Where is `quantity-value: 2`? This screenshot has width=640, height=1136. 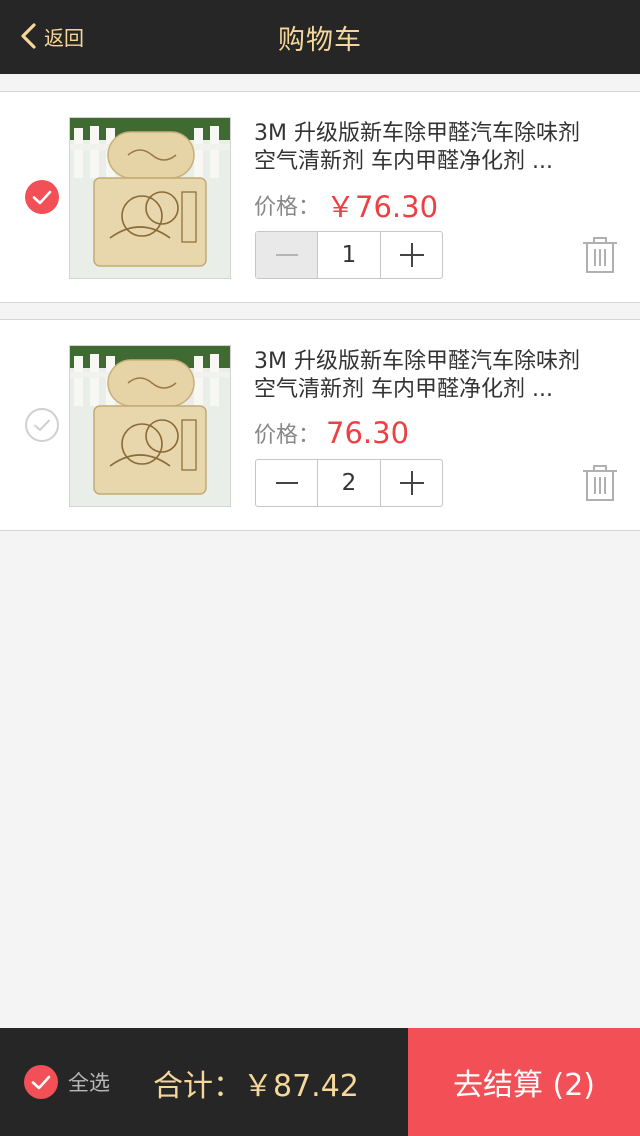
quantity-value: 2 is located at coordinates (349, 483).